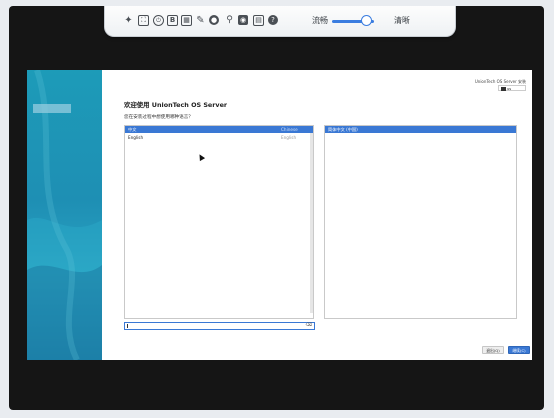 The image size is (554, 418). I want to click on installer-side-panel, so click(64, 215).